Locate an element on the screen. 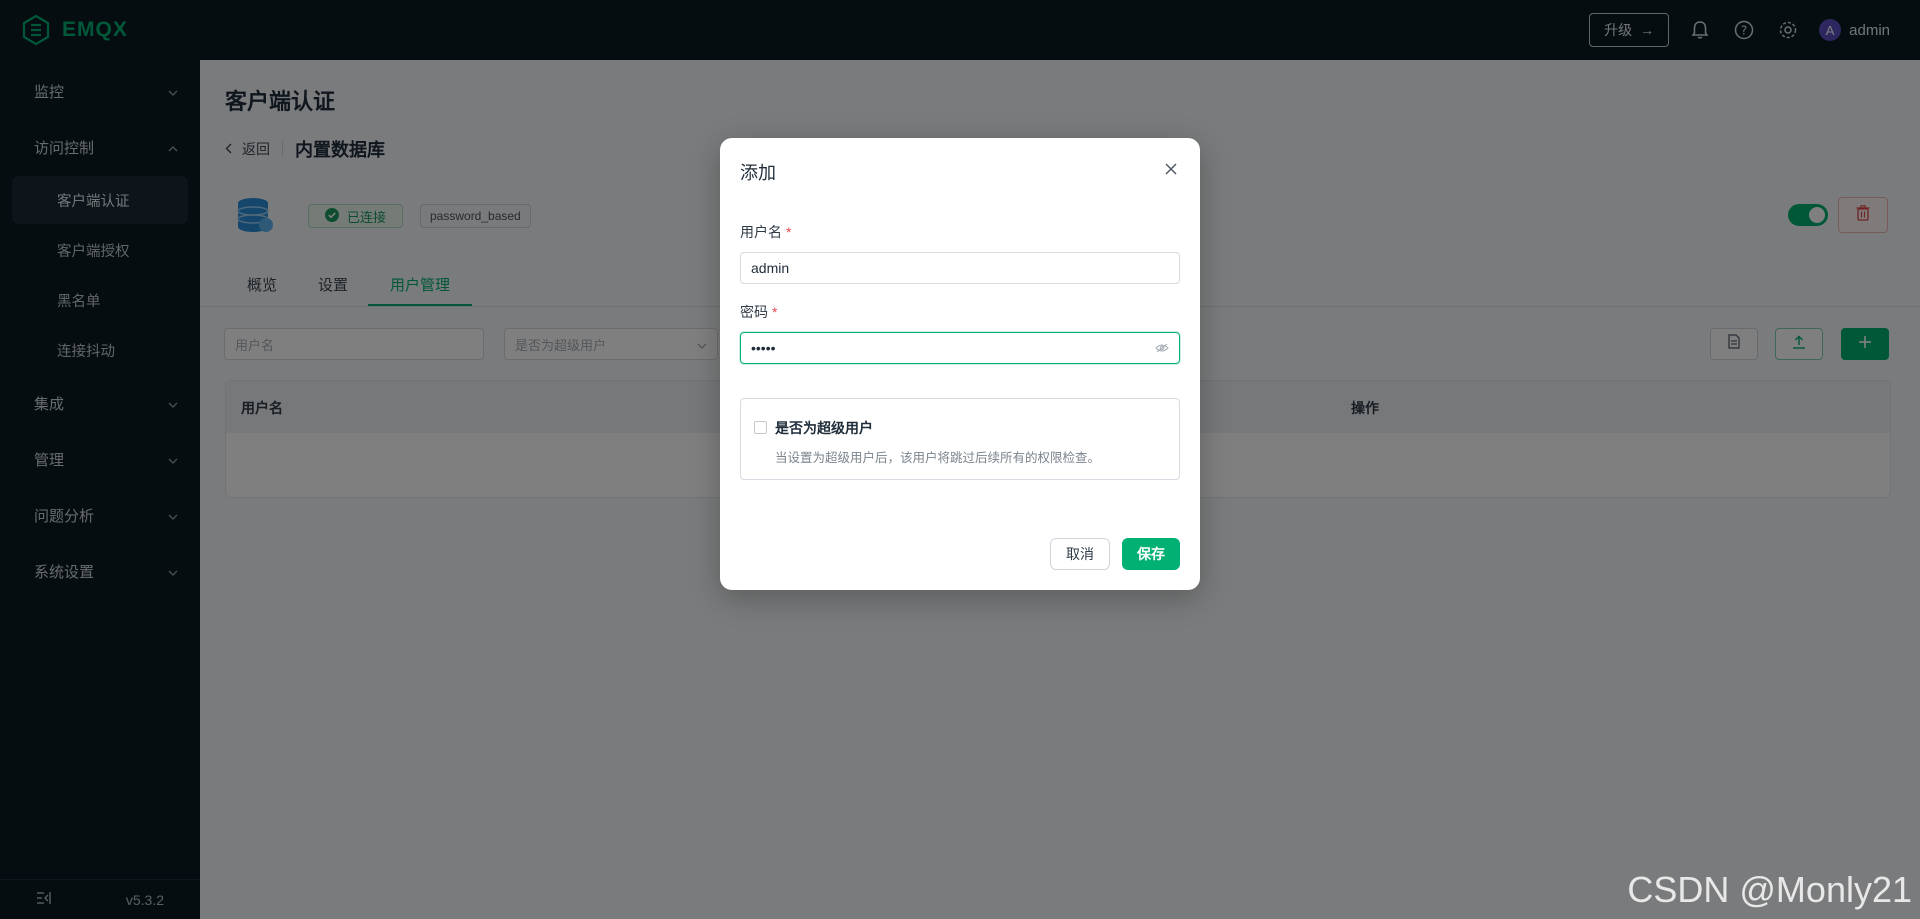 Image resolution: width=1920 pixels, height=919 pixels. save-button: 保存 is located at coordinates (1151, 554).